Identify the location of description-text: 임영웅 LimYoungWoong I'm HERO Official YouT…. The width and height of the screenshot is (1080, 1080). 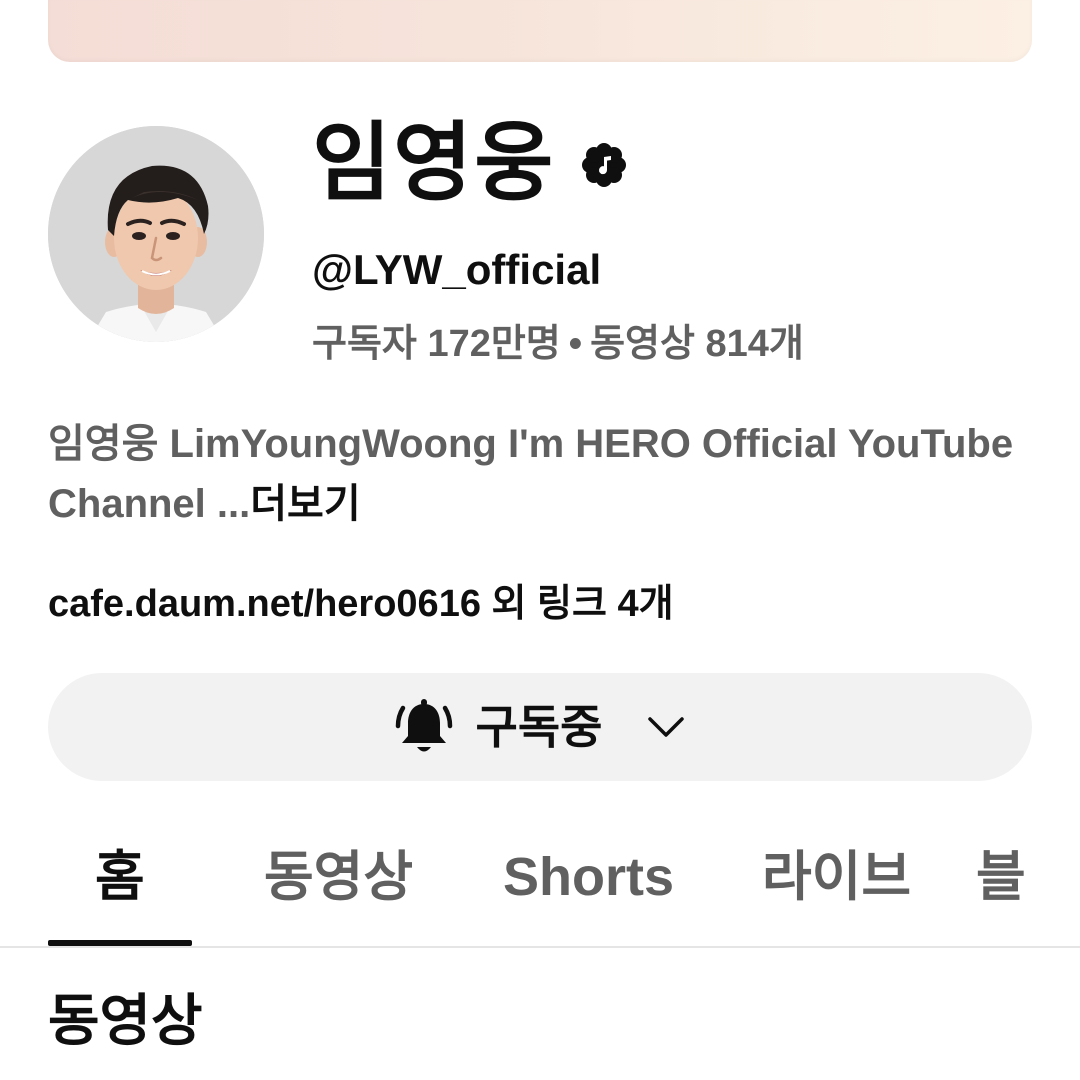
(531, 474).